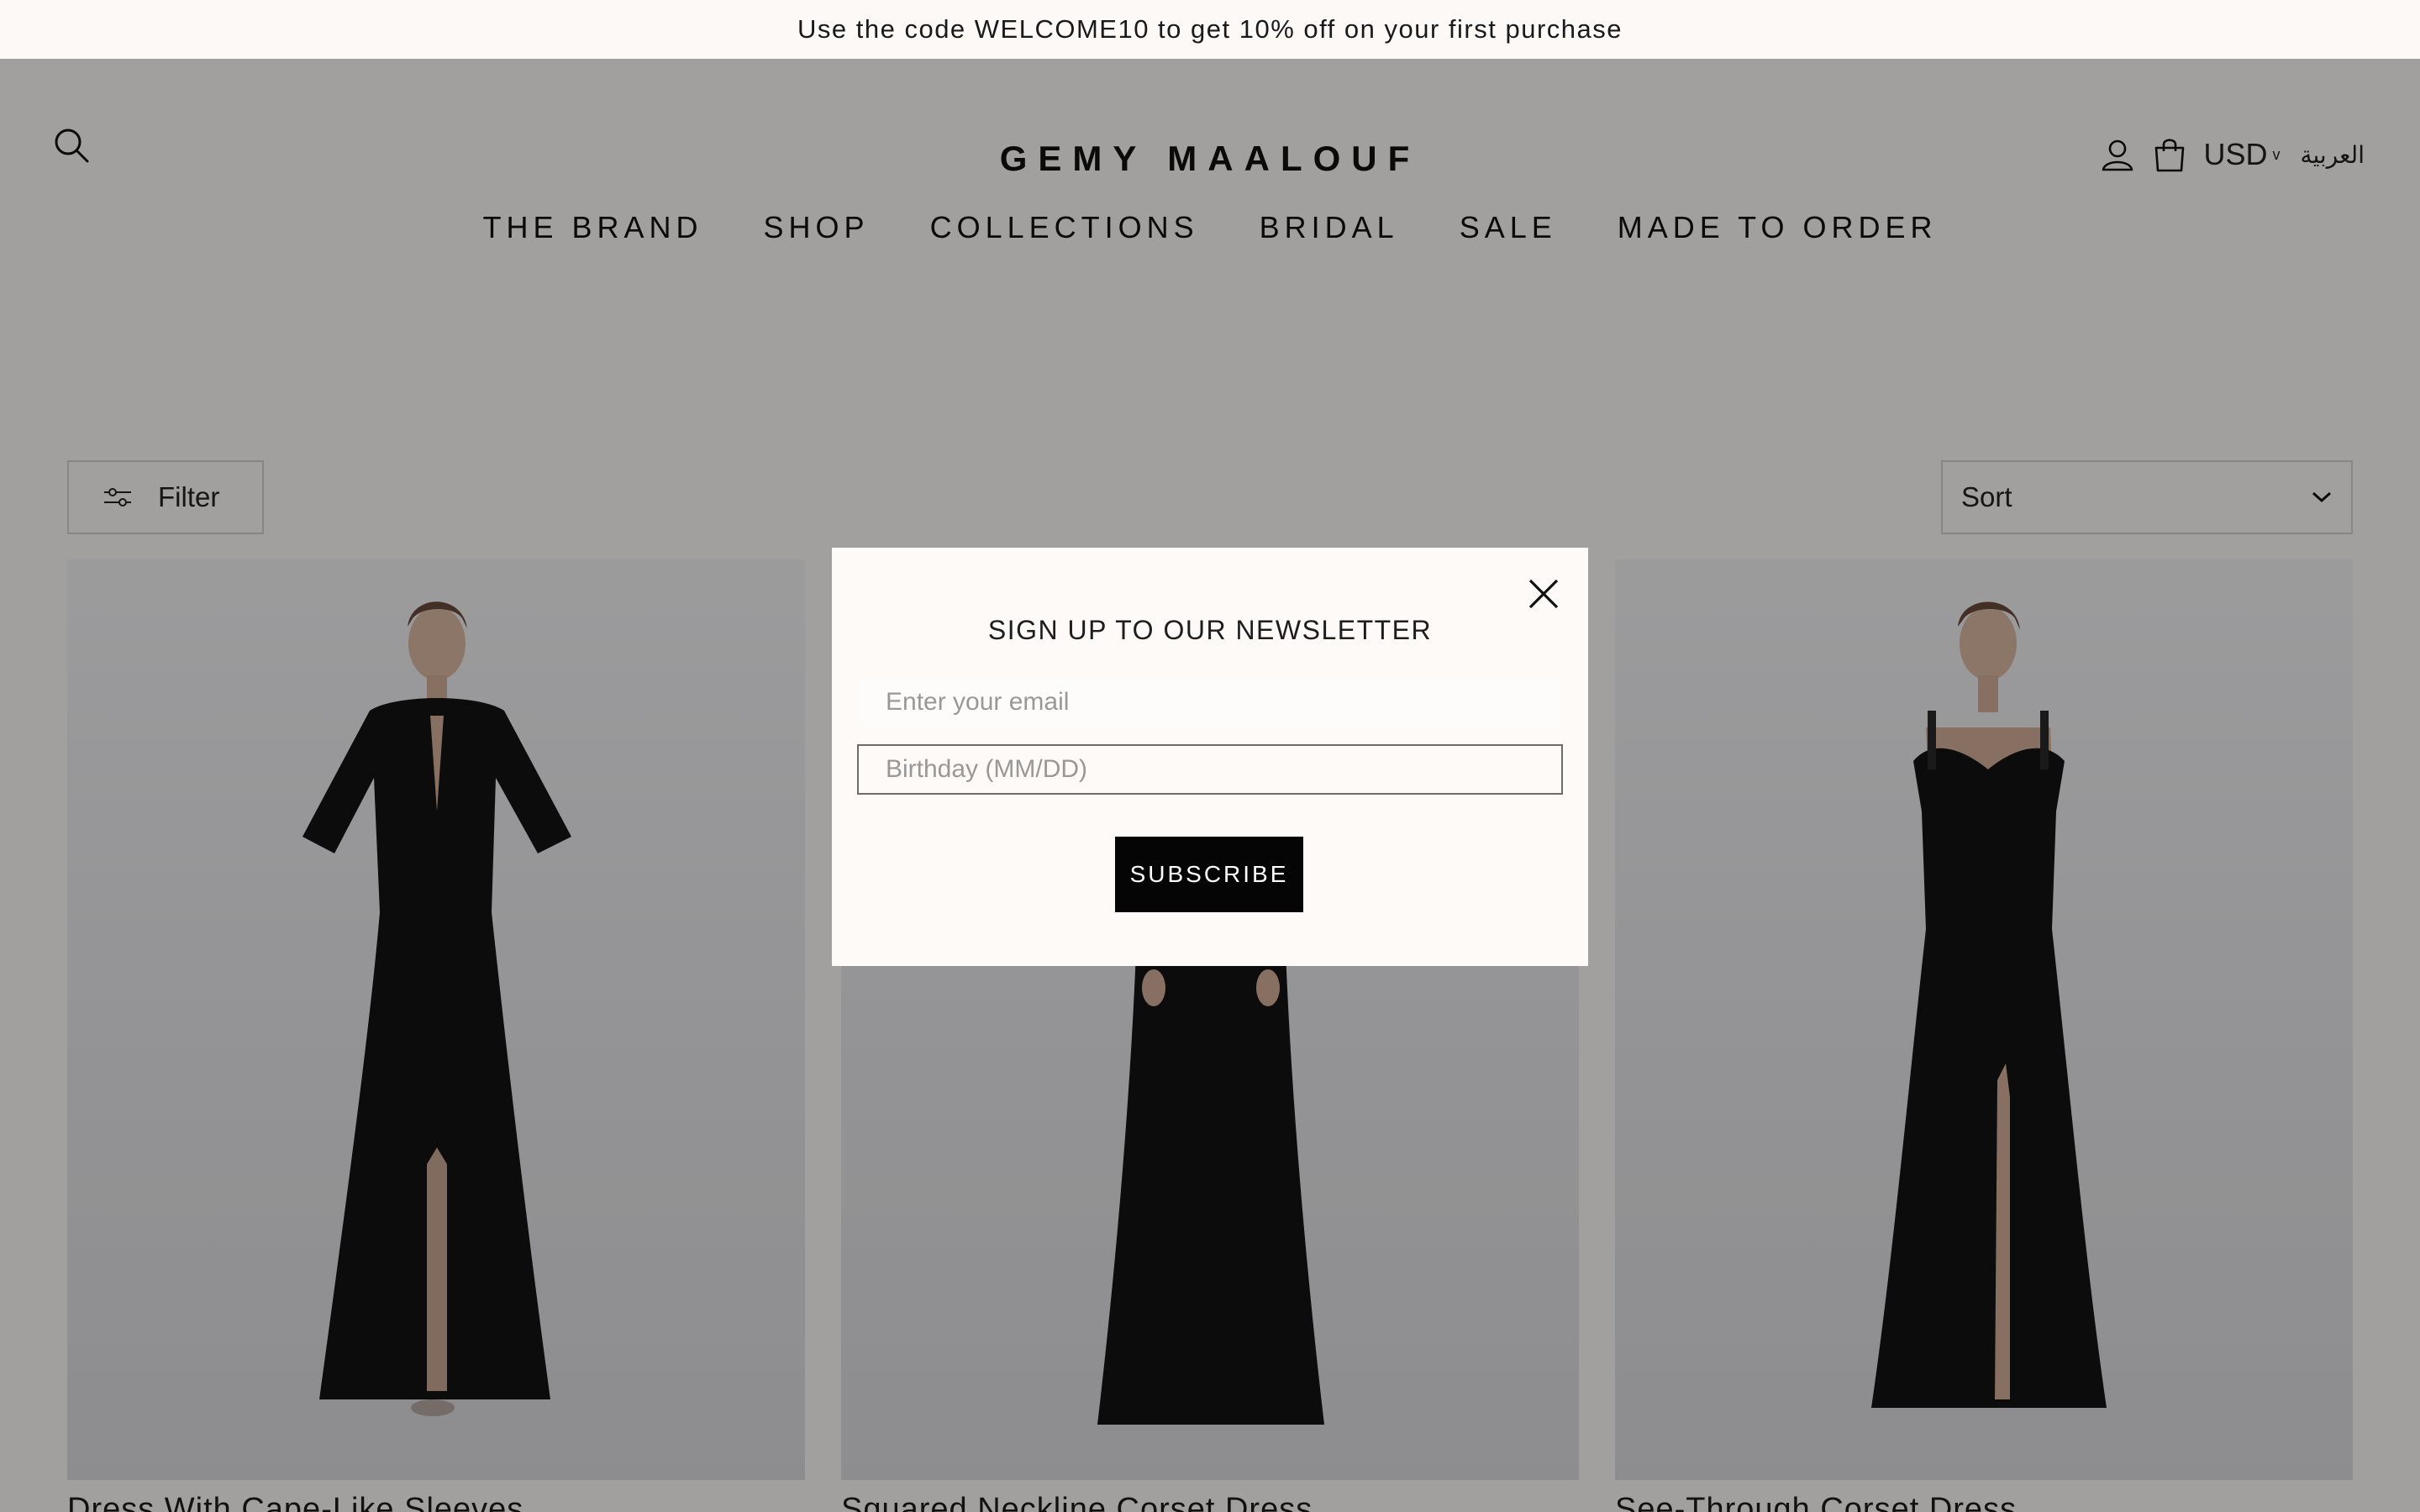  I want to click on email-field, so click(1210, 702).